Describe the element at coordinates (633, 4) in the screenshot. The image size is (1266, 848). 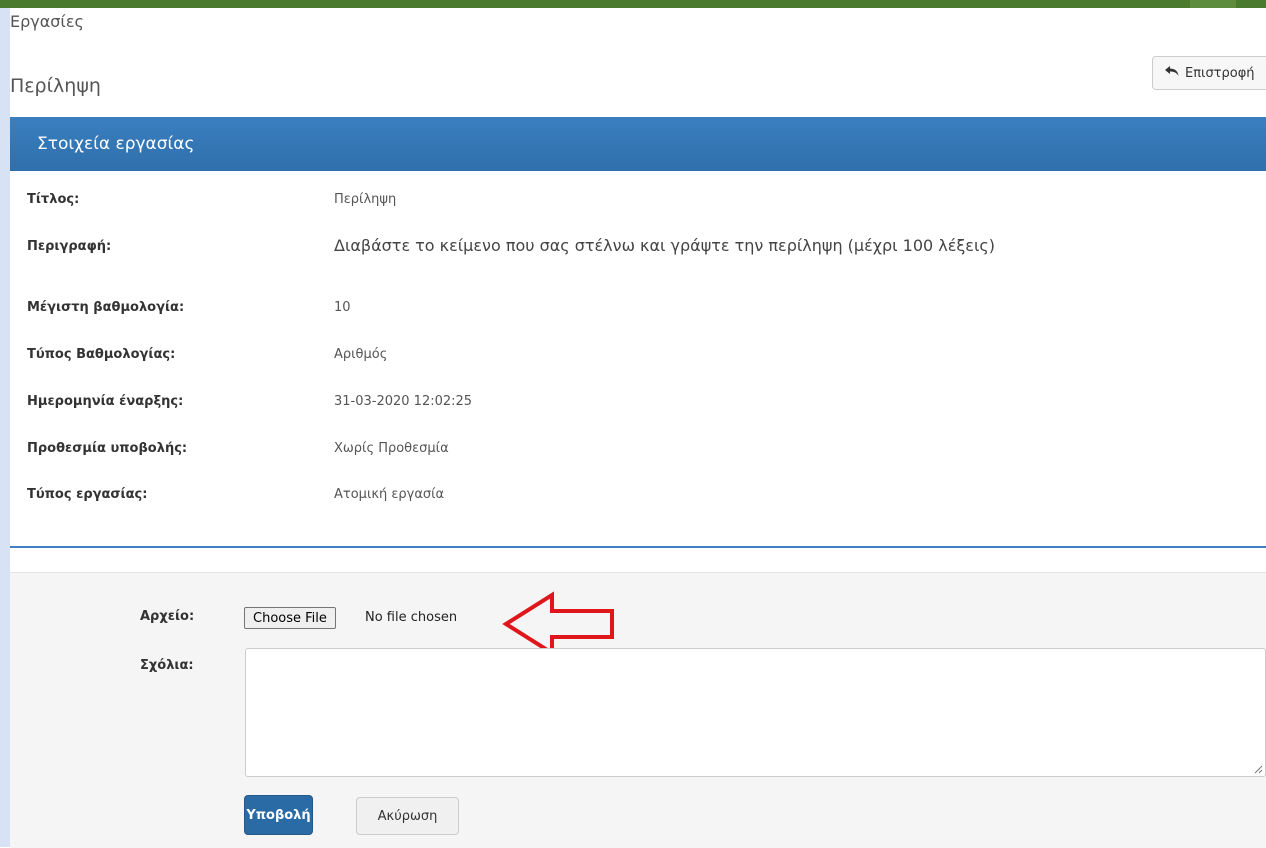
I see `top-bar` at that location.